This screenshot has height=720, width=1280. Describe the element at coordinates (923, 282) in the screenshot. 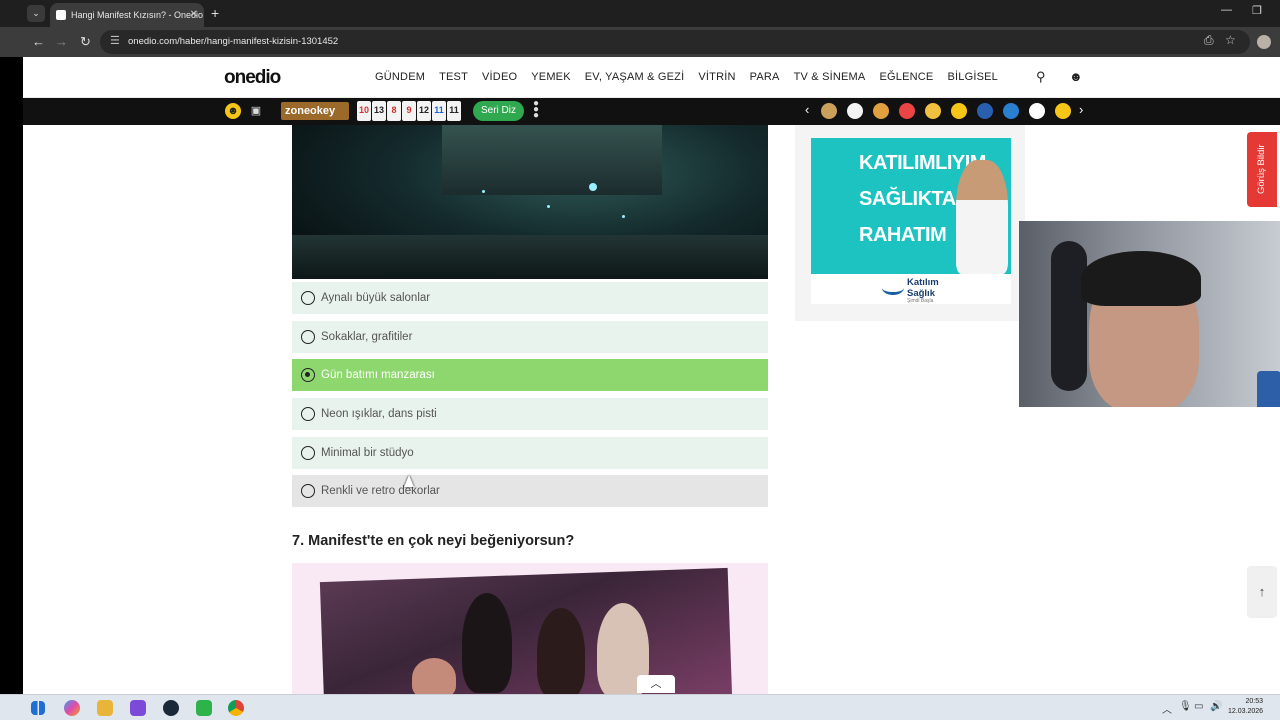

I see `ad-brand-line1: Katılım` at that location.